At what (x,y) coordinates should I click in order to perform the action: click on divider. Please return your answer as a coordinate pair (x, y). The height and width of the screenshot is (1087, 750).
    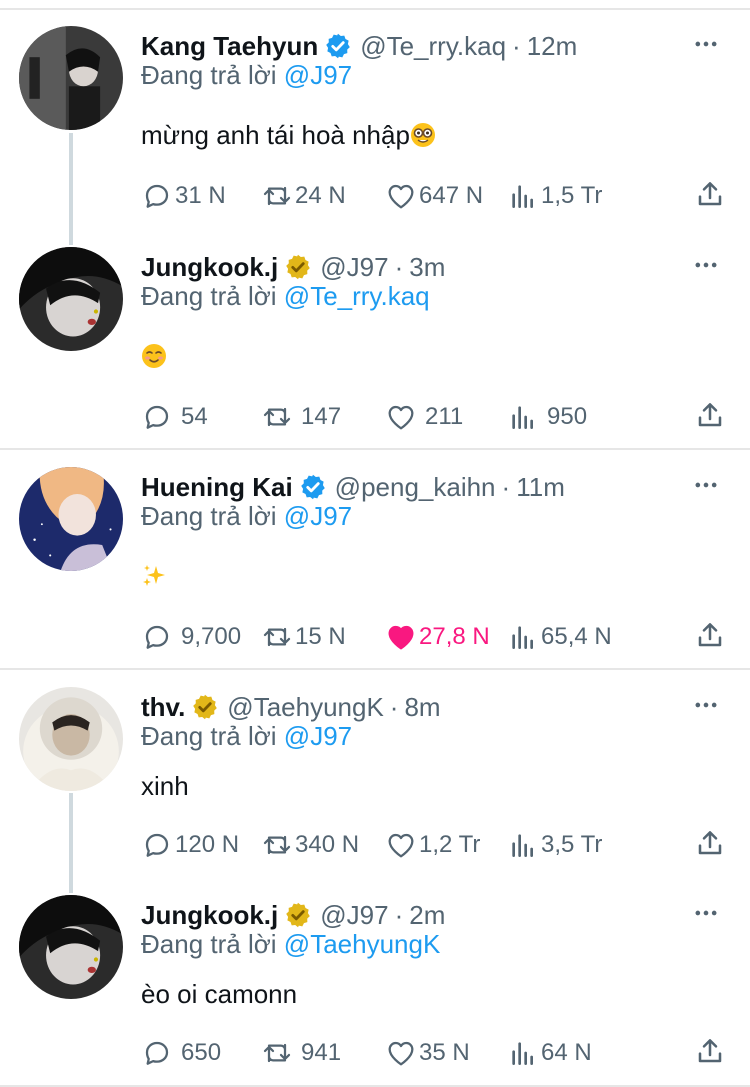
    Looking at the image, I should click on (375, 9).